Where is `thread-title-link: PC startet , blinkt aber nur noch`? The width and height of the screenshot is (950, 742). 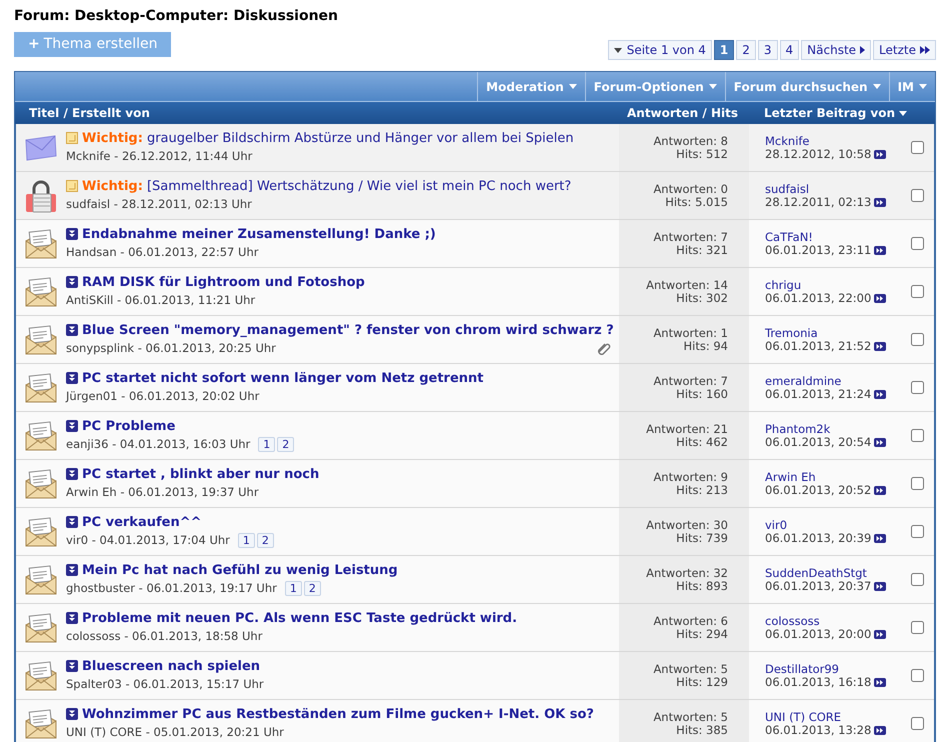 thread-title-link: PC startet , blinkt aber nur noch is located at coordinates (201, 474).